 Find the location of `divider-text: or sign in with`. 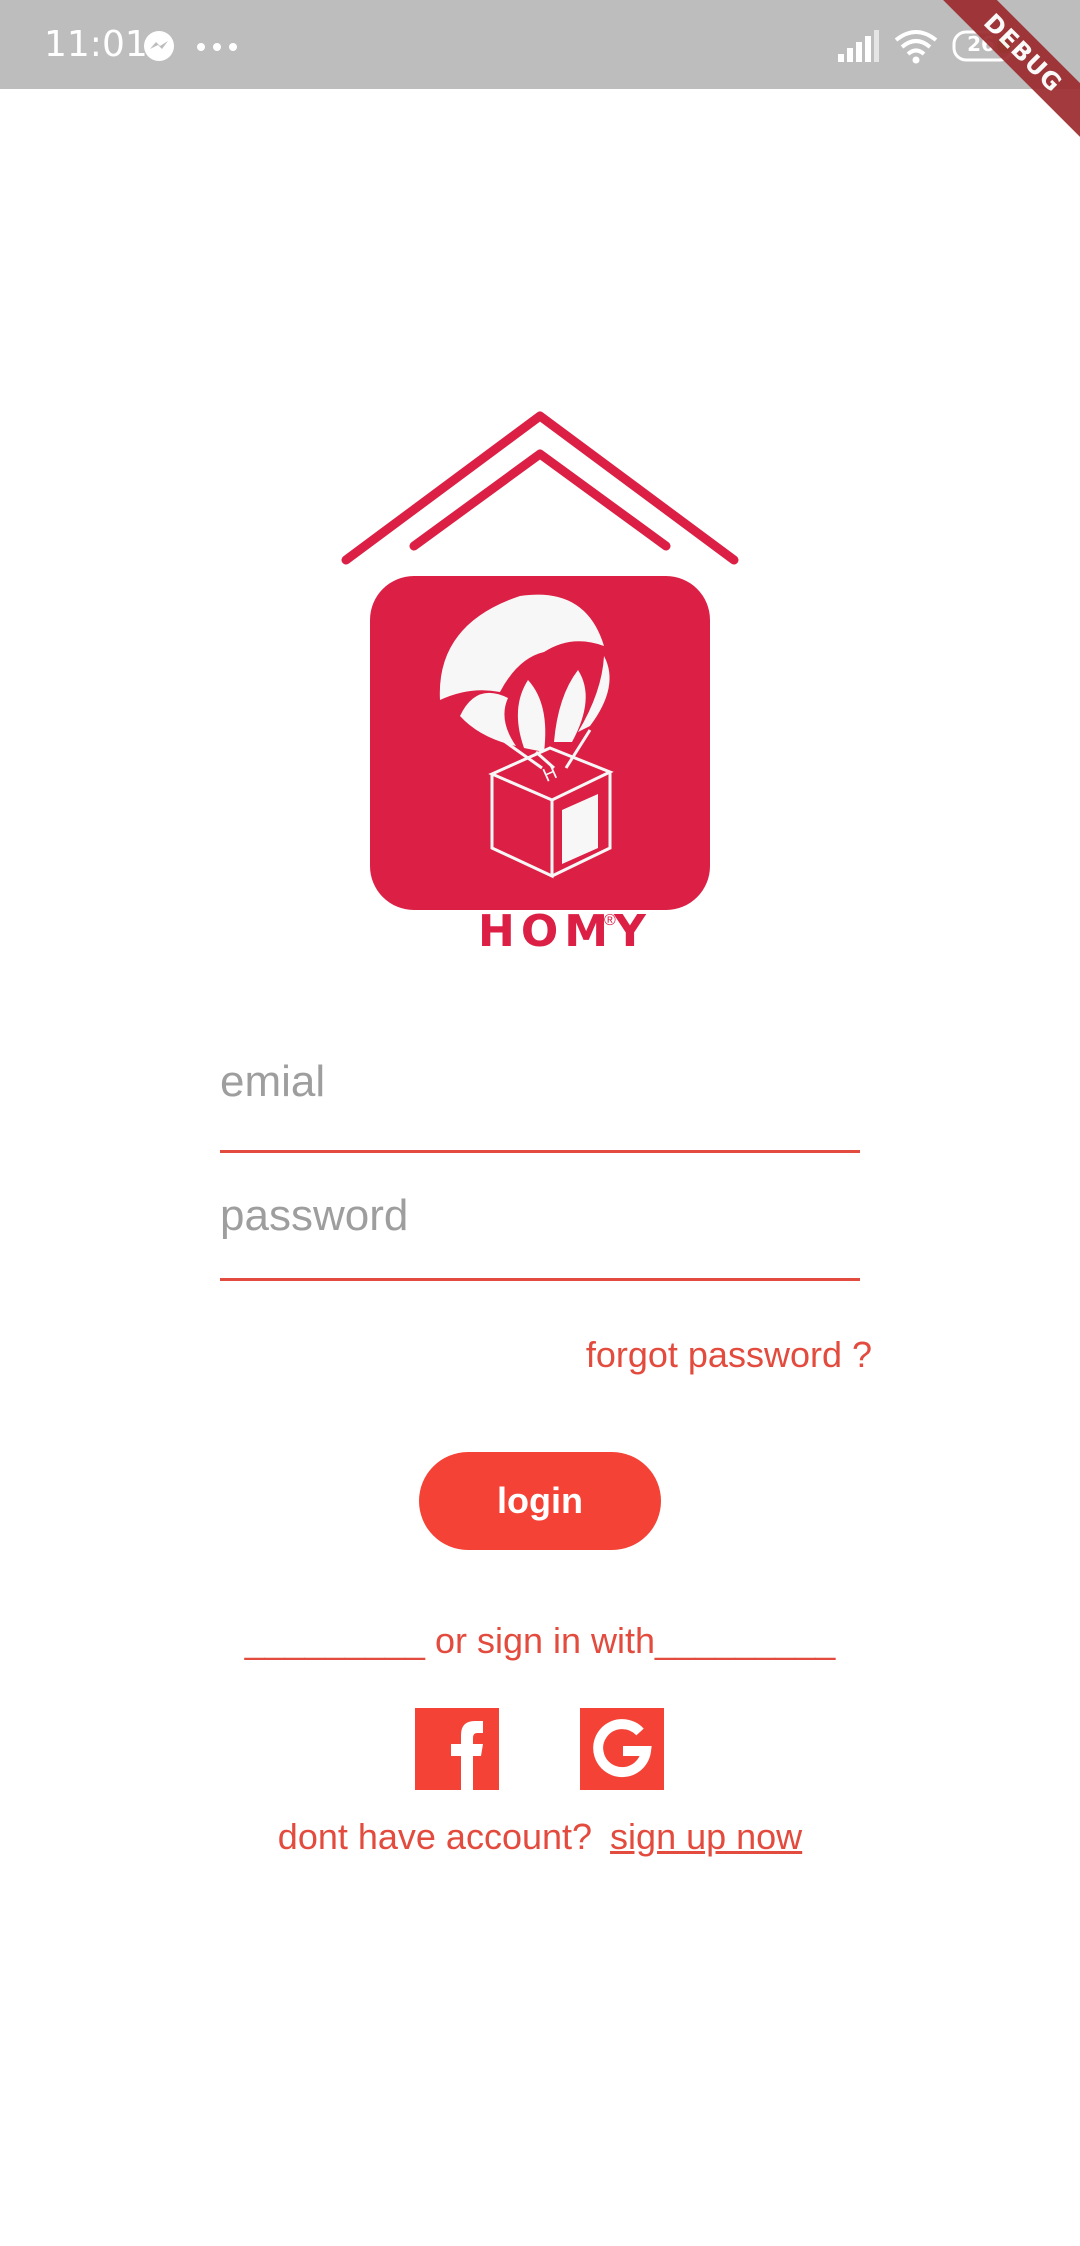

divider-text: or sign in with is located at coordinates (540, 1640).